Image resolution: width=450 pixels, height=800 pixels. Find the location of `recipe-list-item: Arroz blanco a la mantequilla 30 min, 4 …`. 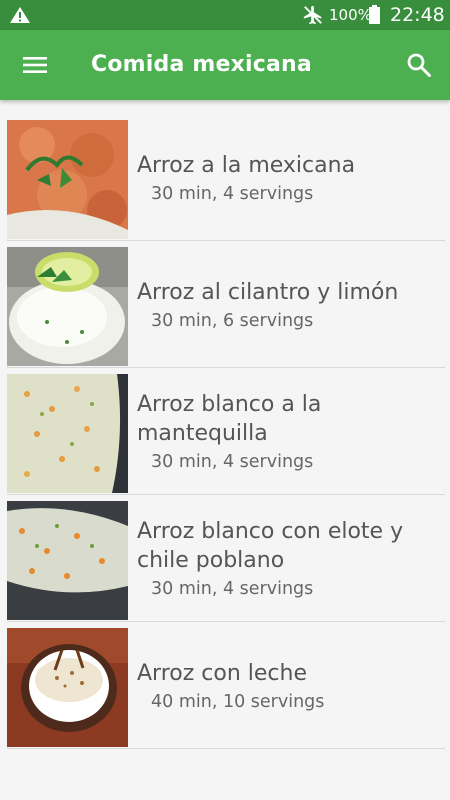

recipe-list-item: Arroz blanco a la mantequilla 30 min, 4 … is located at coordinates (226, 434).